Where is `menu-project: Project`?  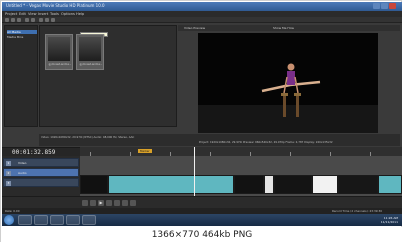 menu-project: Project is located at coordinates (11, 14).